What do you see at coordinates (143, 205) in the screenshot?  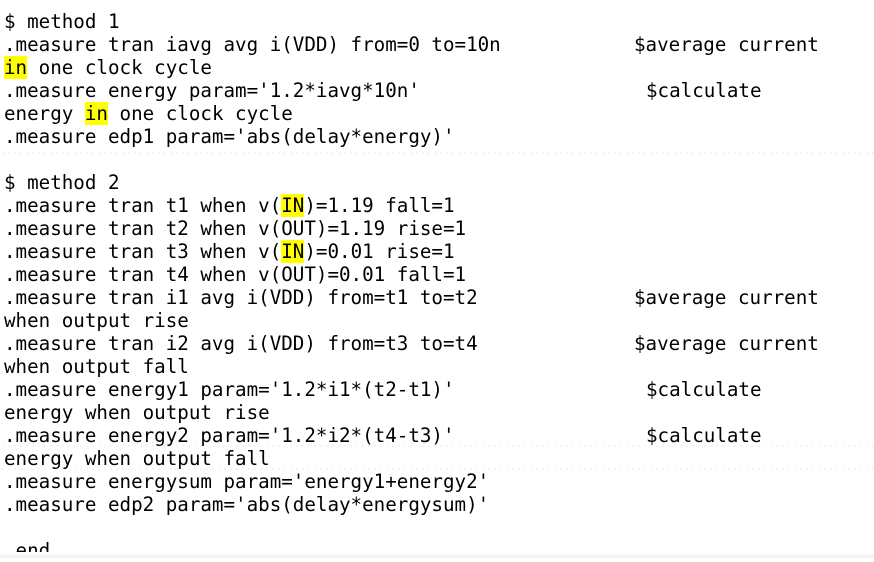 I see `code-text: .measure tran t1 when v(` at bounding box center [143, 205].